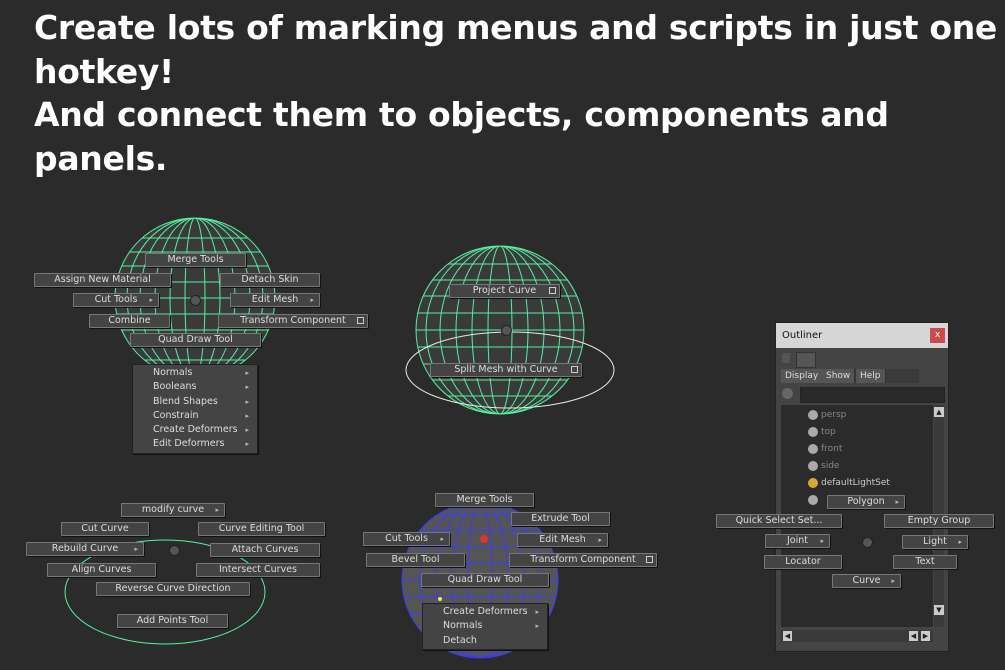  Describe the element at coordinates (839, 376) in the screenshot. I see `menu-show: Show` at that location.